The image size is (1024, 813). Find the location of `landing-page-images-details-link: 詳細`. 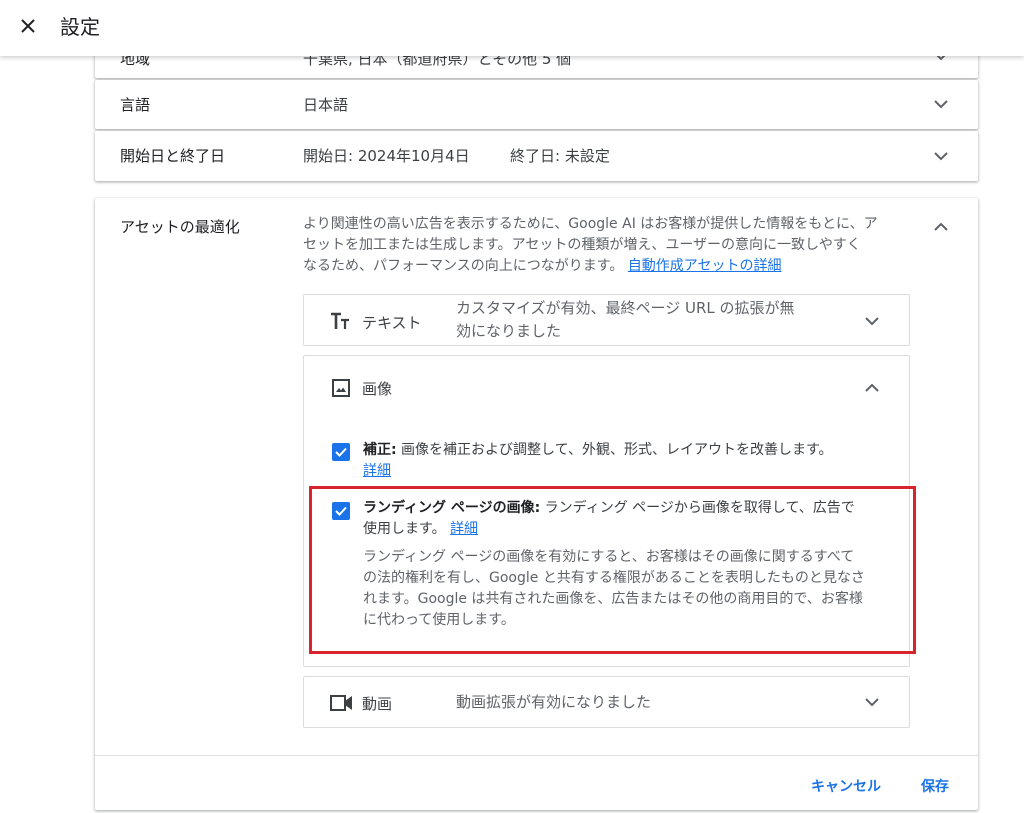

landing-page-images-details-link: 詳細 is located at coordinates (464, 529).